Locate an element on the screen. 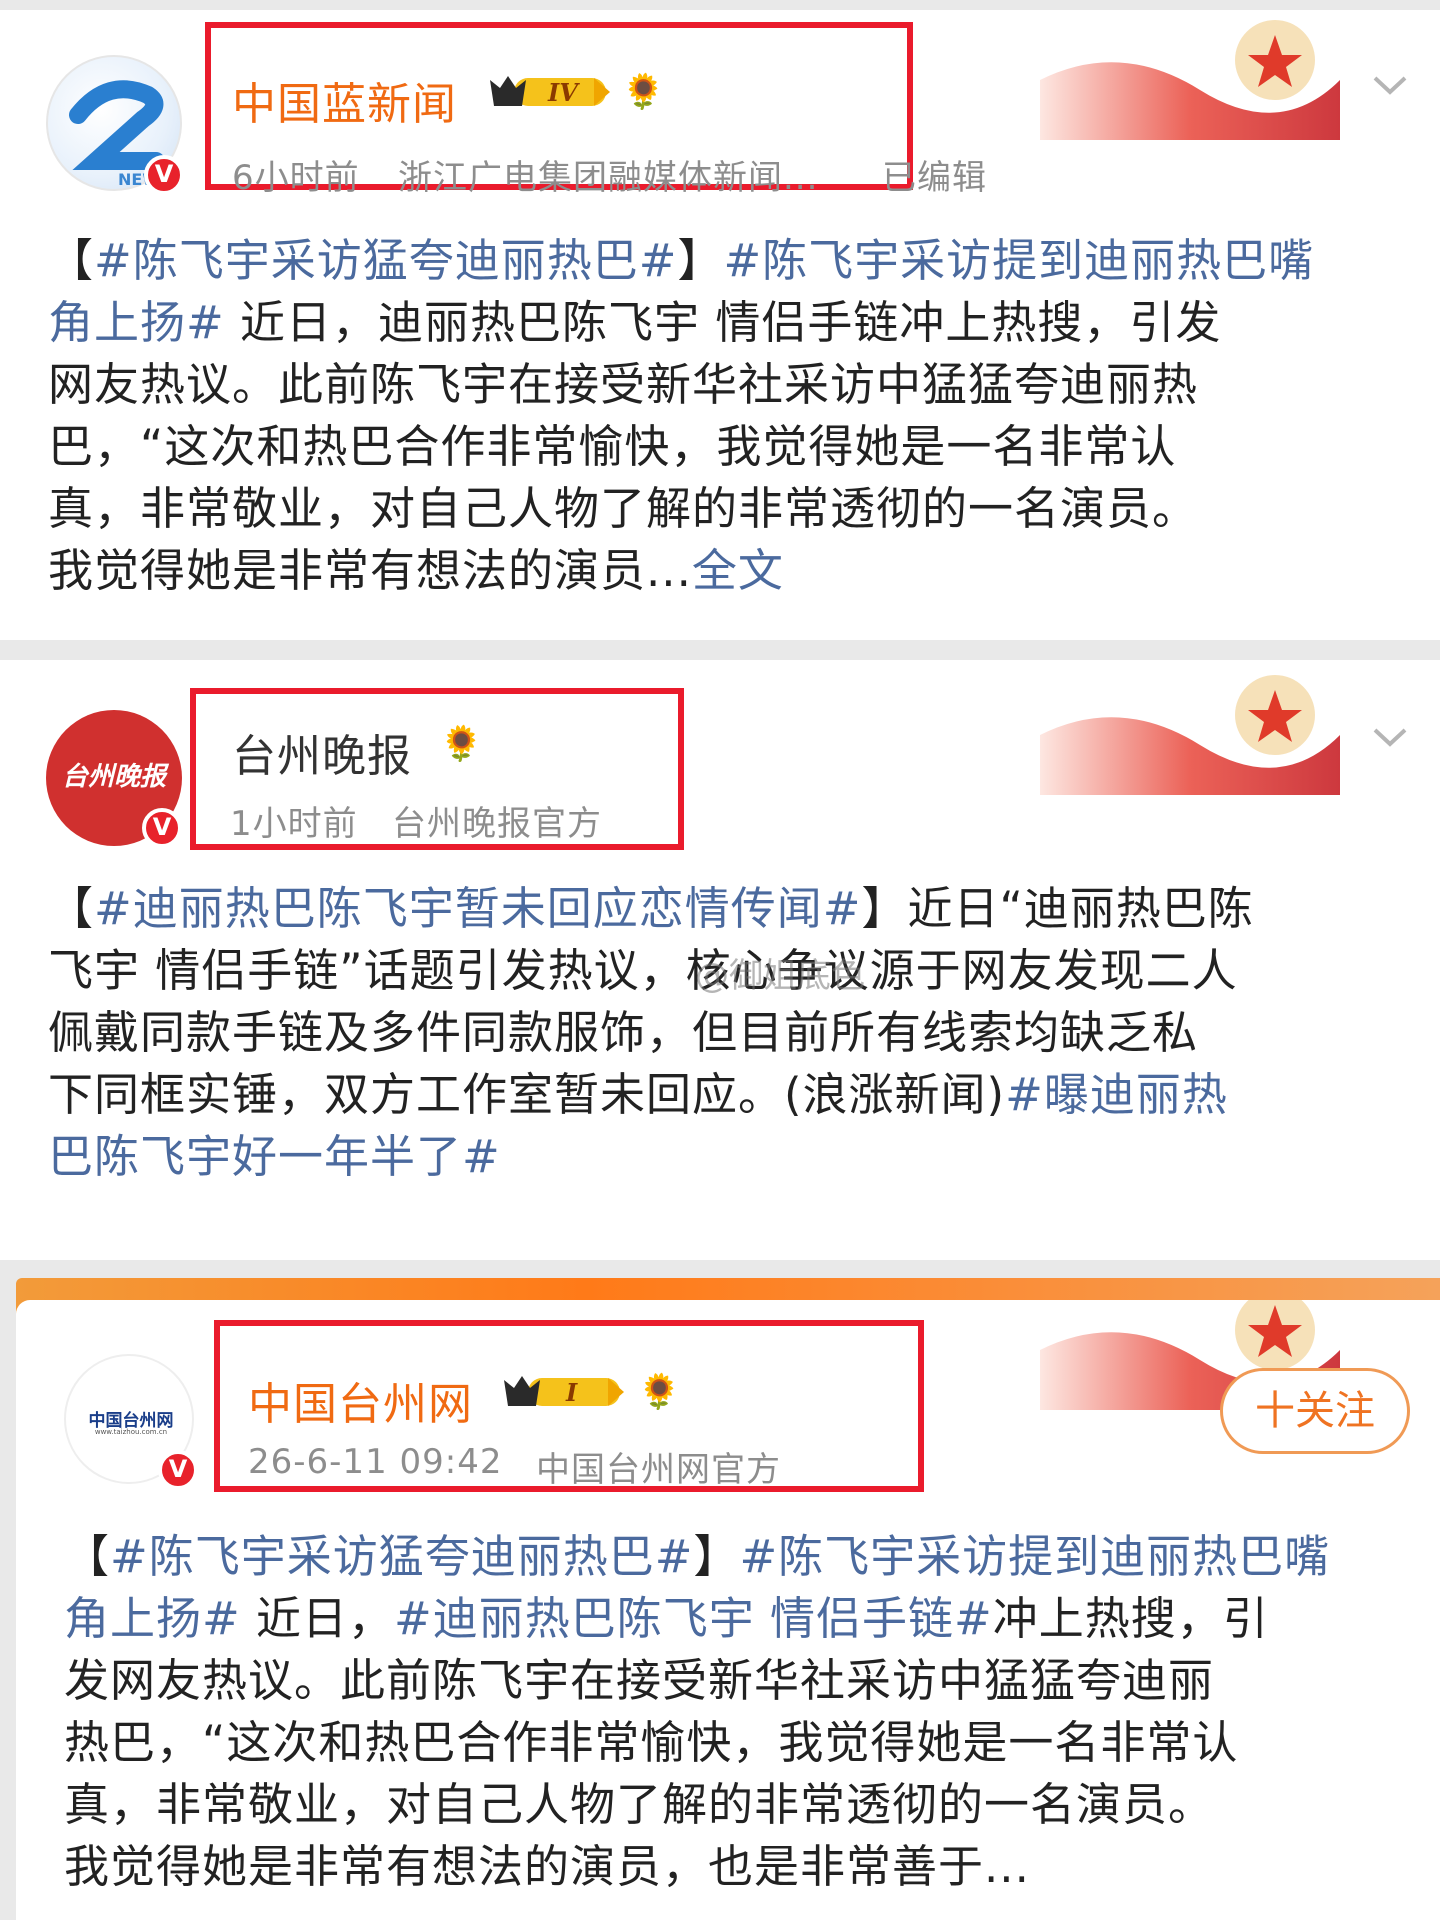 The width and height of the screenshot is (1440, 1920). post-line: 巴，“这次和热巴合作非常愉快，我觉得她是一名非常认 is located at coordinates (728, 447).